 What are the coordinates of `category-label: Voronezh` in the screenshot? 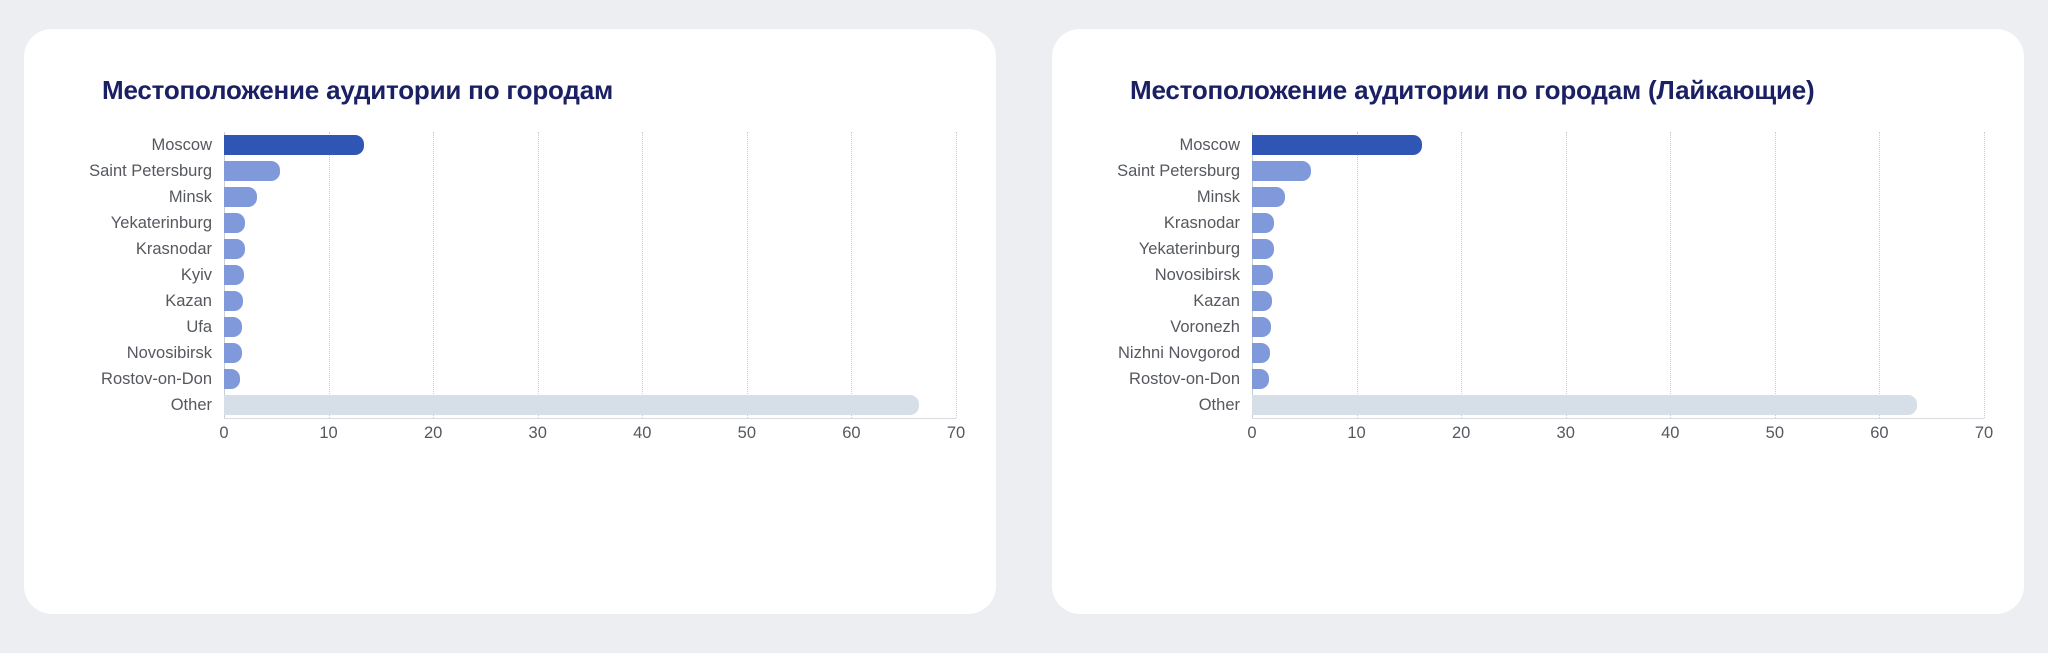 It's located at (1205, 326).